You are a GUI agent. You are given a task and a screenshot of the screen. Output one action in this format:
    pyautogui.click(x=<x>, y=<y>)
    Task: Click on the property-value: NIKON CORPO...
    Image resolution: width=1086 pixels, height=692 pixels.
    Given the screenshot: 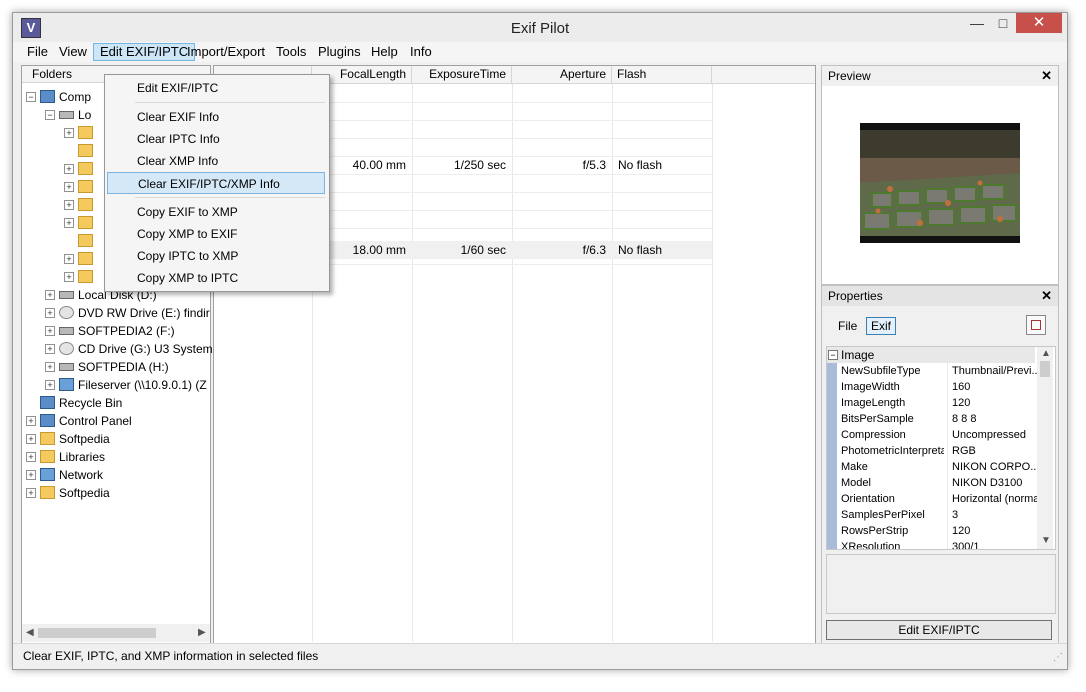 What is the action you would take?
    pyautogui.click(x=993, y=467)
    